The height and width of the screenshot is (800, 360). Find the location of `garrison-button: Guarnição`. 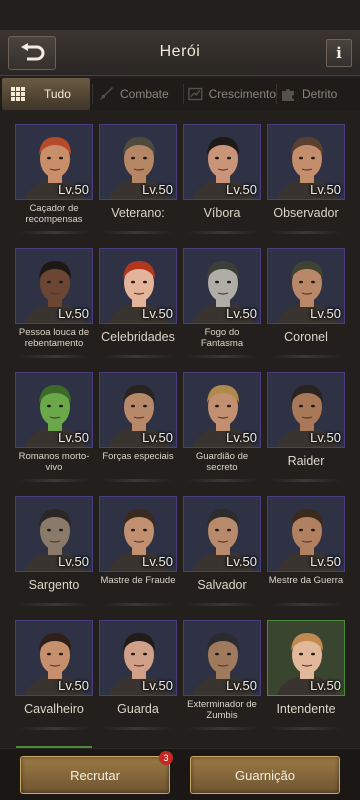

garrison-button: Guarnição is located at coordinates (265, 775).